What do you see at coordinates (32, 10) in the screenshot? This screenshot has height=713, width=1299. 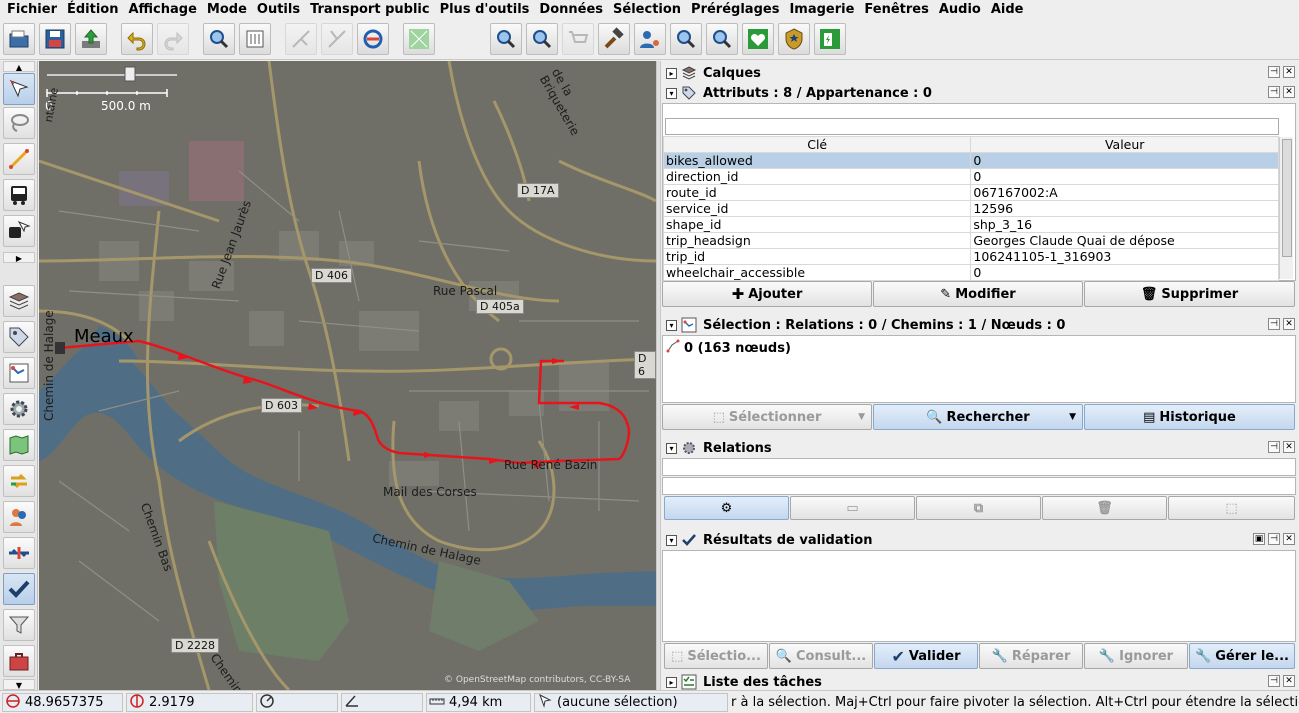 I see `menu-fichier: Fichier` at bounding box center [32, 10].